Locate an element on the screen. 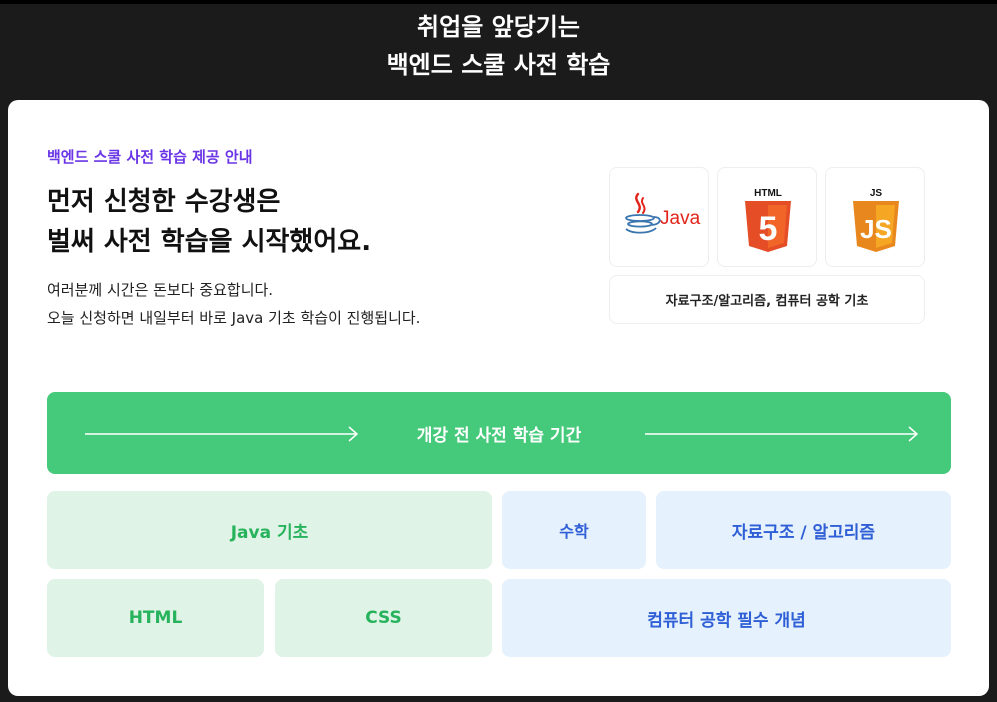  tile-html: HTML is located at coordinates (155, 618).